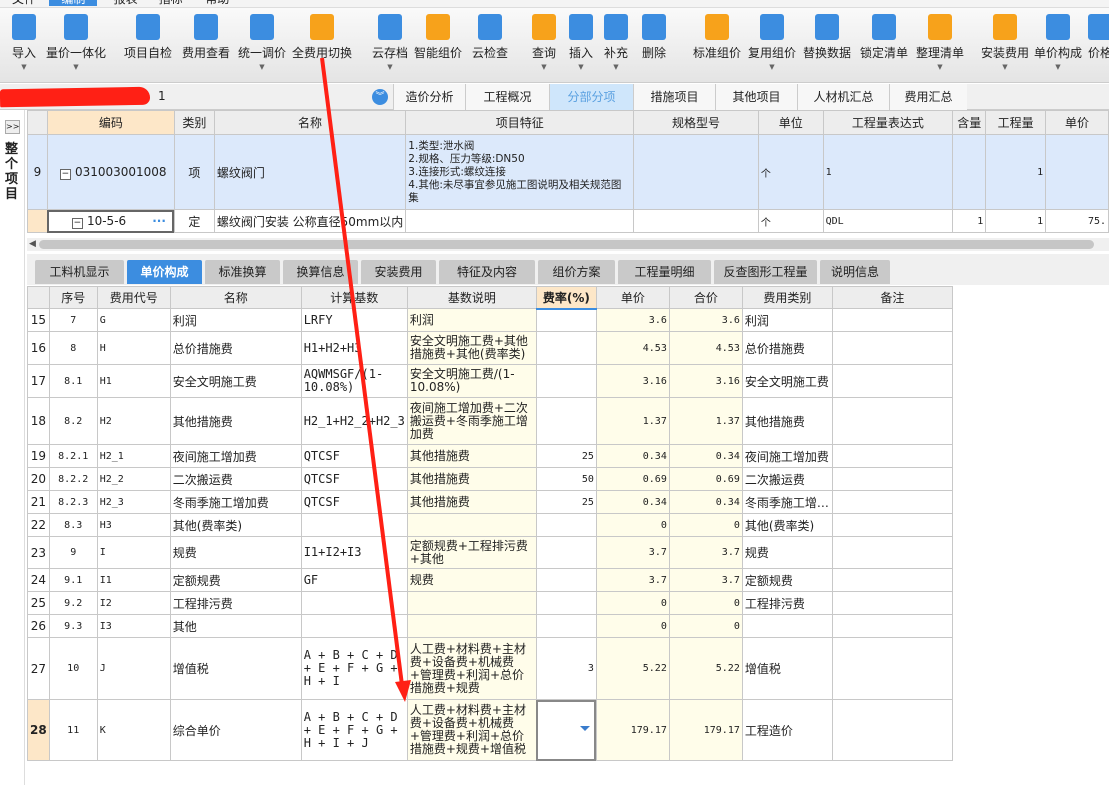 The height and width of the screenshot is (785, 1109). I want to click on detail-tab-3: 换算信息, so click(320, 272).